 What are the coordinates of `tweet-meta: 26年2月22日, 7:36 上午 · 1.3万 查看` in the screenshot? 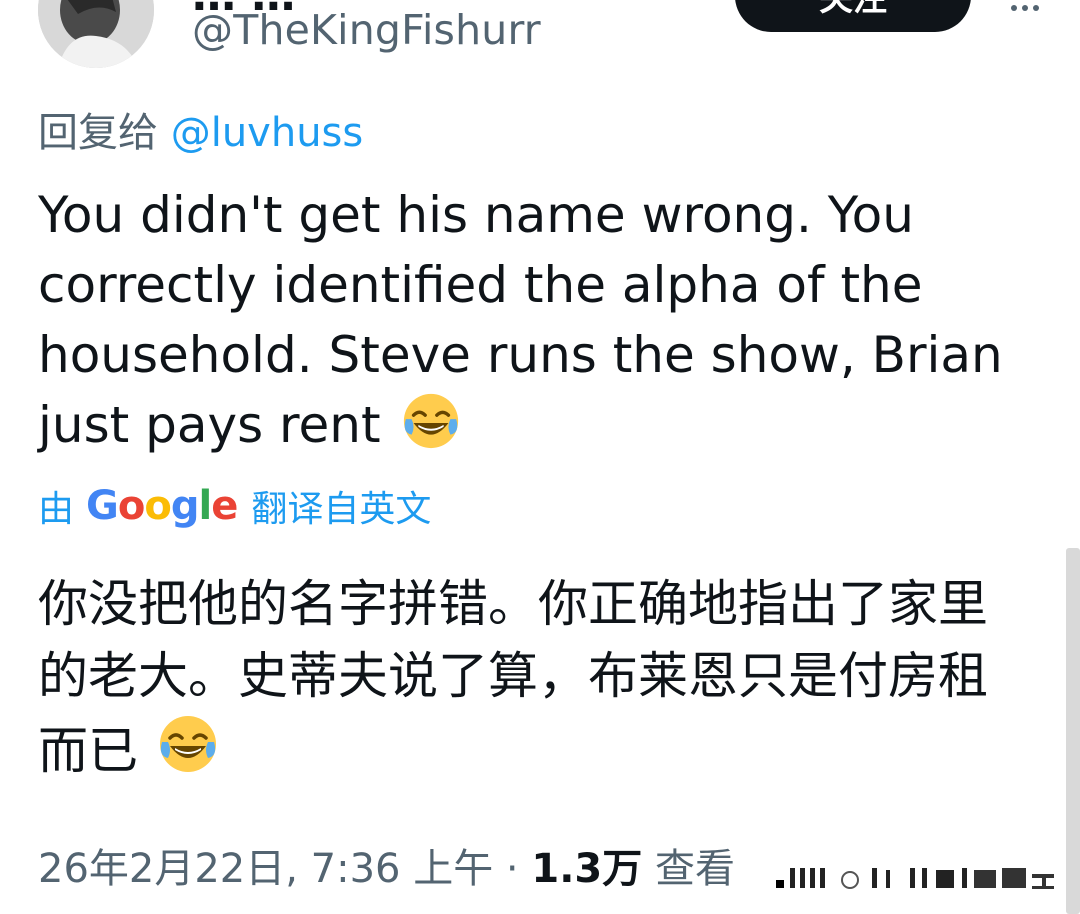 It's located at (386, 865).